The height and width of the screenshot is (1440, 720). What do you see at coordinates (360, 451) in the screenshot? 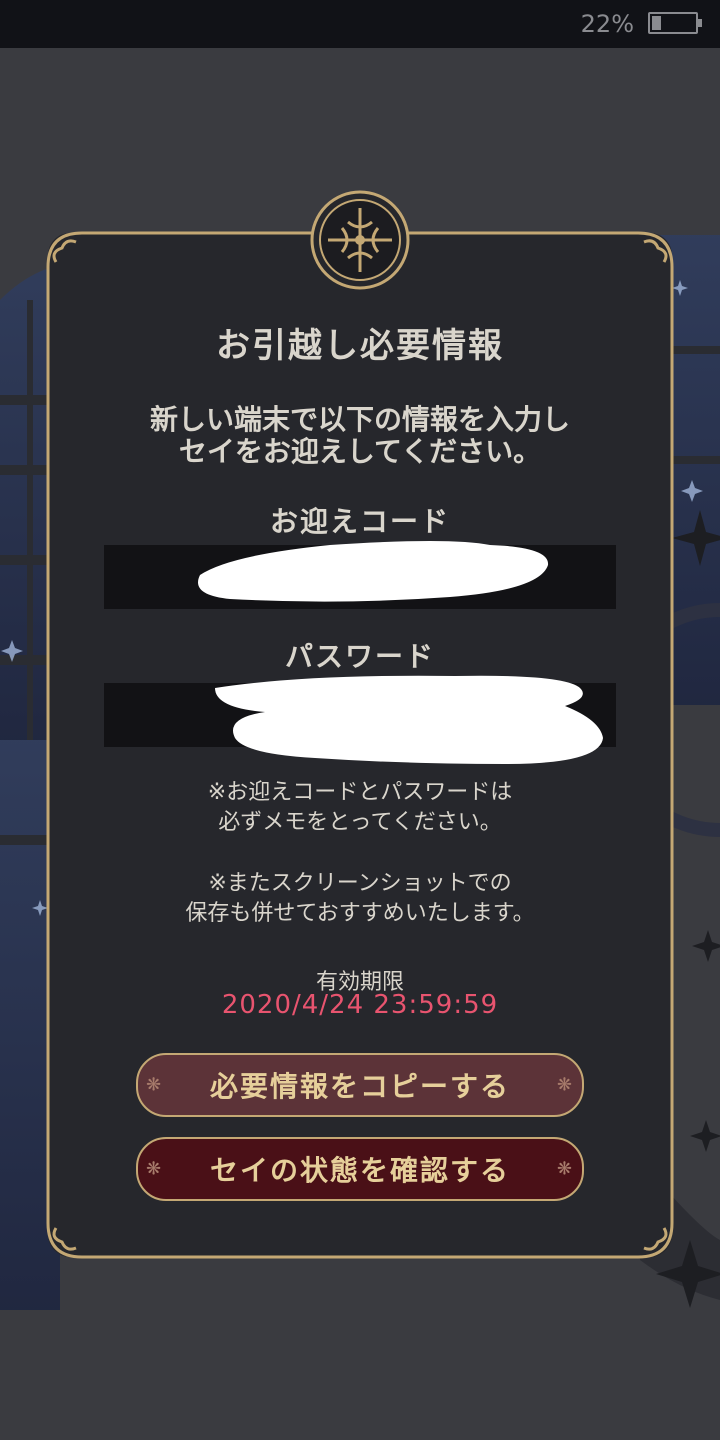
I see `message-line-2: セイをお迎えしてください。` at bounding box center [360, 451].